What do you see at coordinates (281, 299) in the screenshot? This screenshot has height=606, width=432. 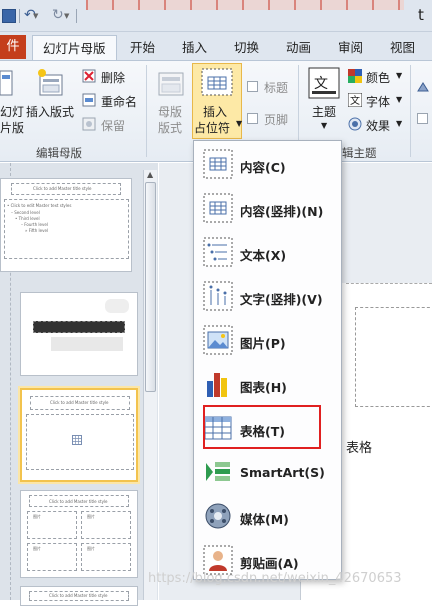 I see `menu-item-label: 文字(竖排)(V)` at bounding box center [281, 299].